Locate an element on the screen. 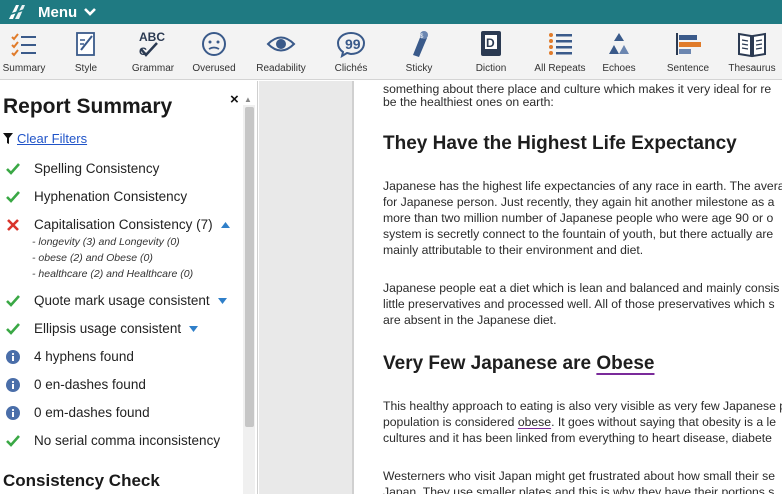 This screenshot has width=782, height=494. svg-text: C is located at coordinates (143, 52).